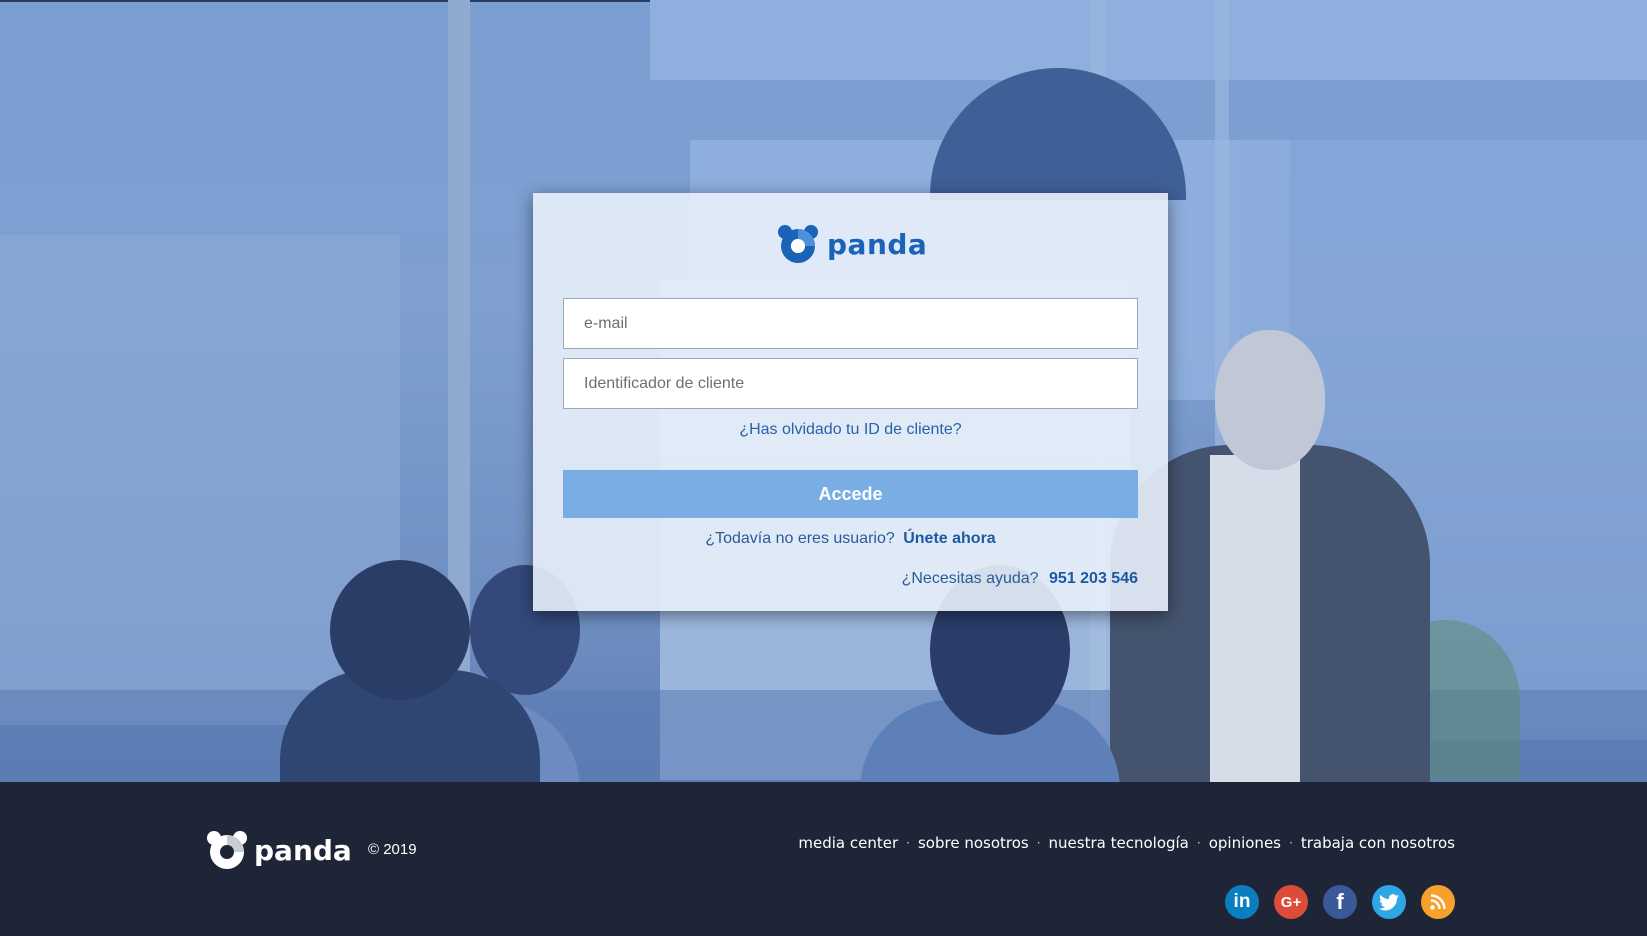 Image resolution: width=1647 pixels, height=936 pixels. Describe the element at coordinates (1270, 400) in the screenshot. I see `background-presenter-head` at that location.